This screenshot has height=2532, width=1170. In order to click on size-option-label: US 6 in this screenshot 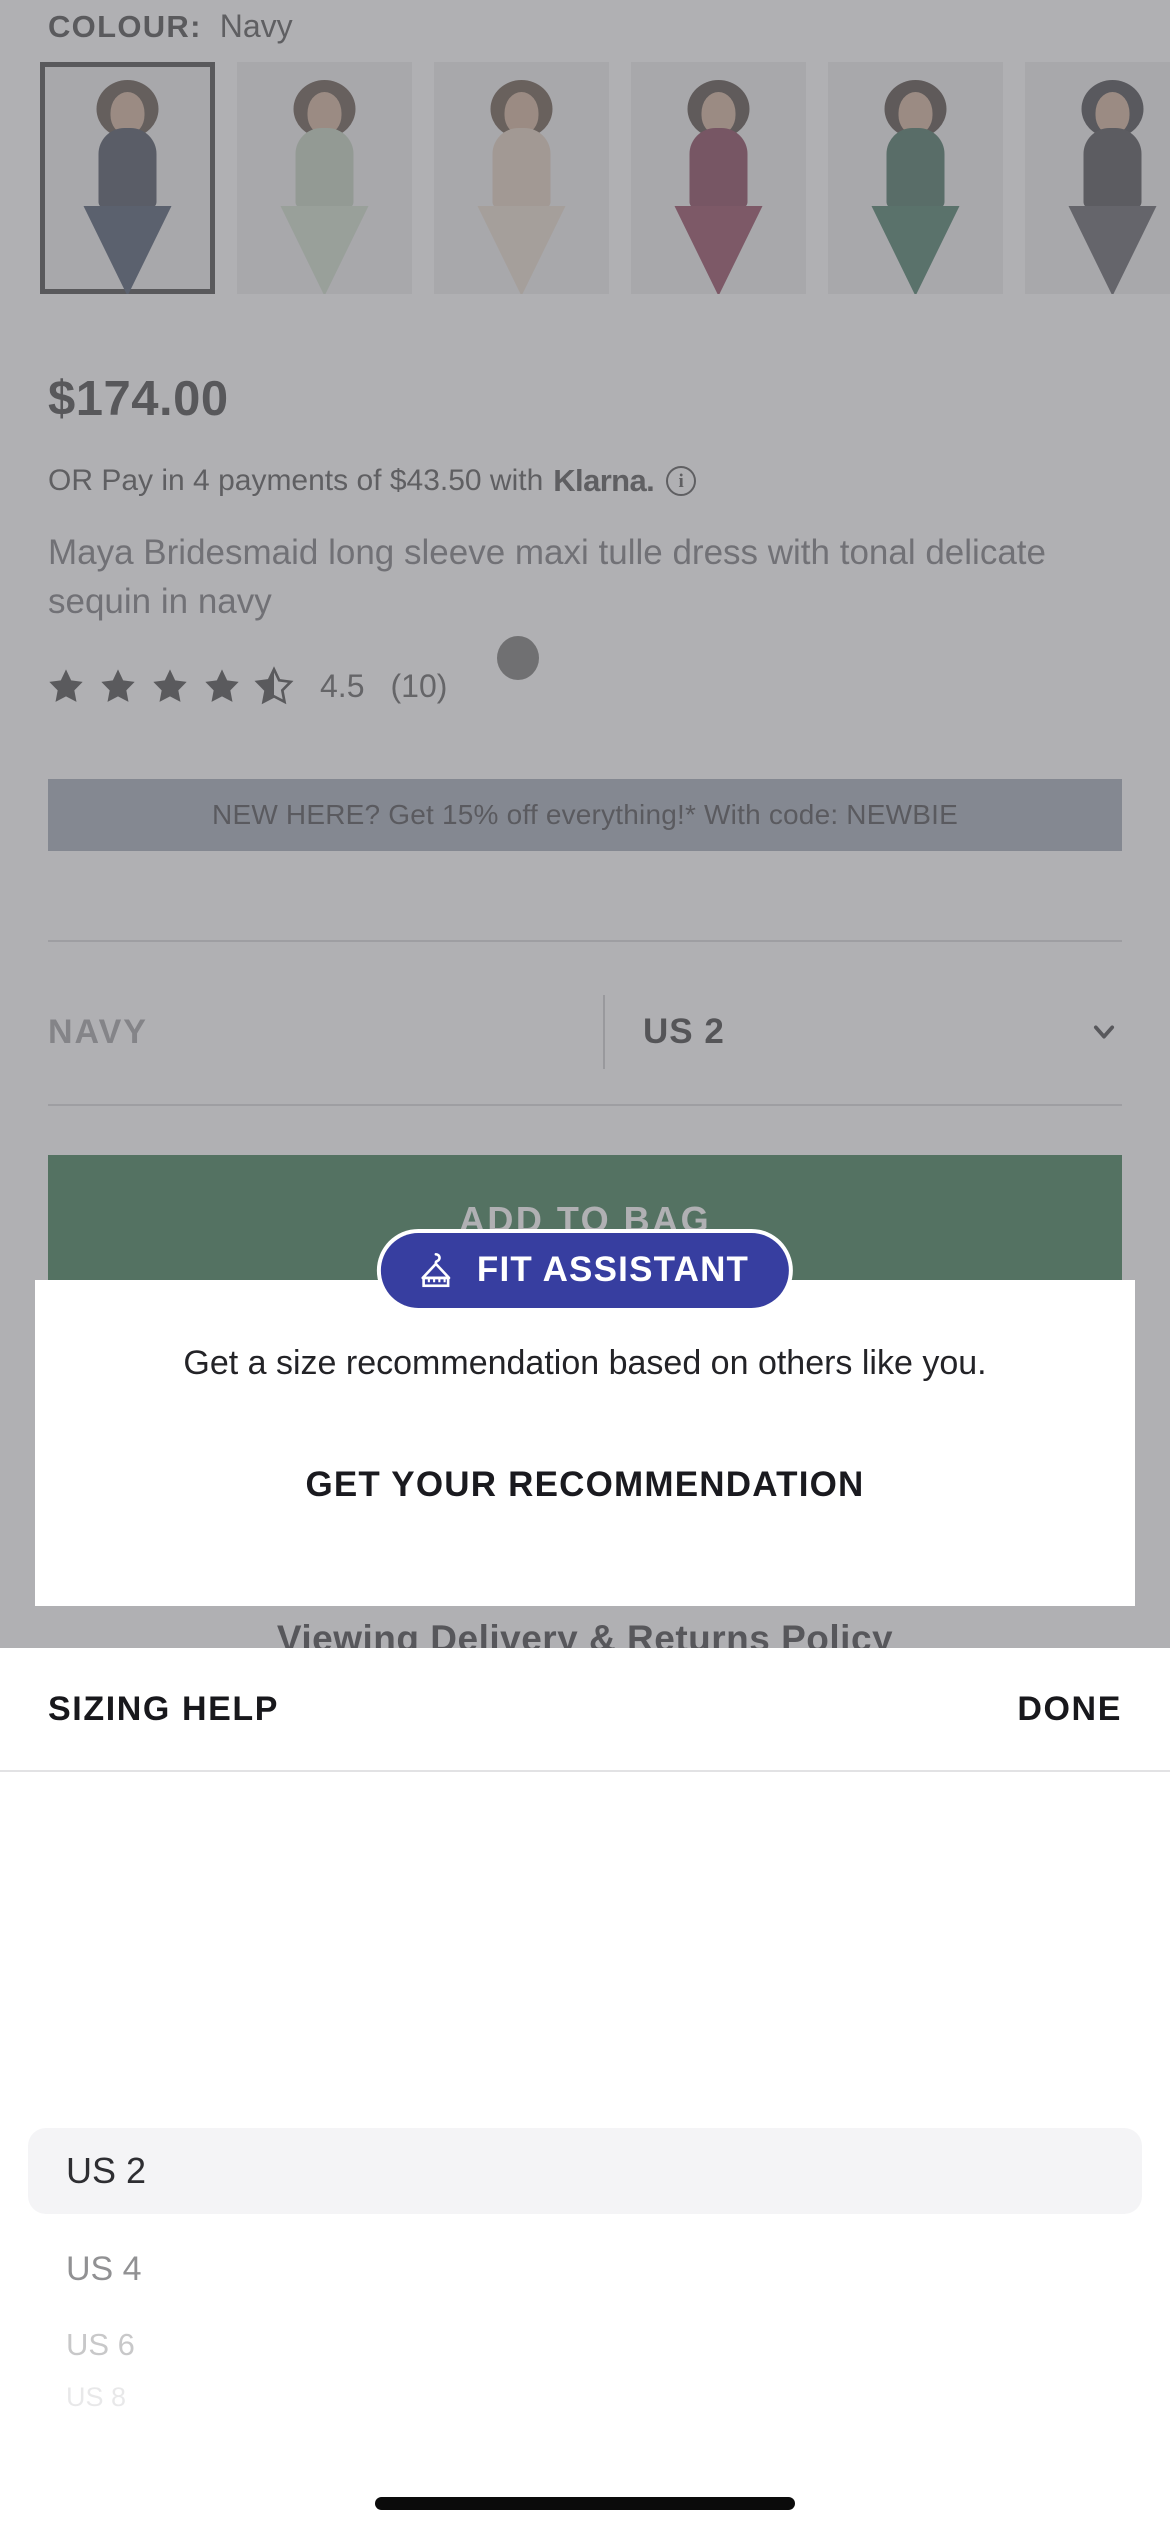, I will do `click(100, 2344)`.